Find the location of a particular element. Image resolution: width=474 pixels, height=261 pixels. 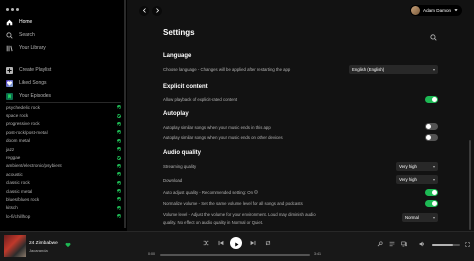

lyrics-button is located at coordinates (380, 245).